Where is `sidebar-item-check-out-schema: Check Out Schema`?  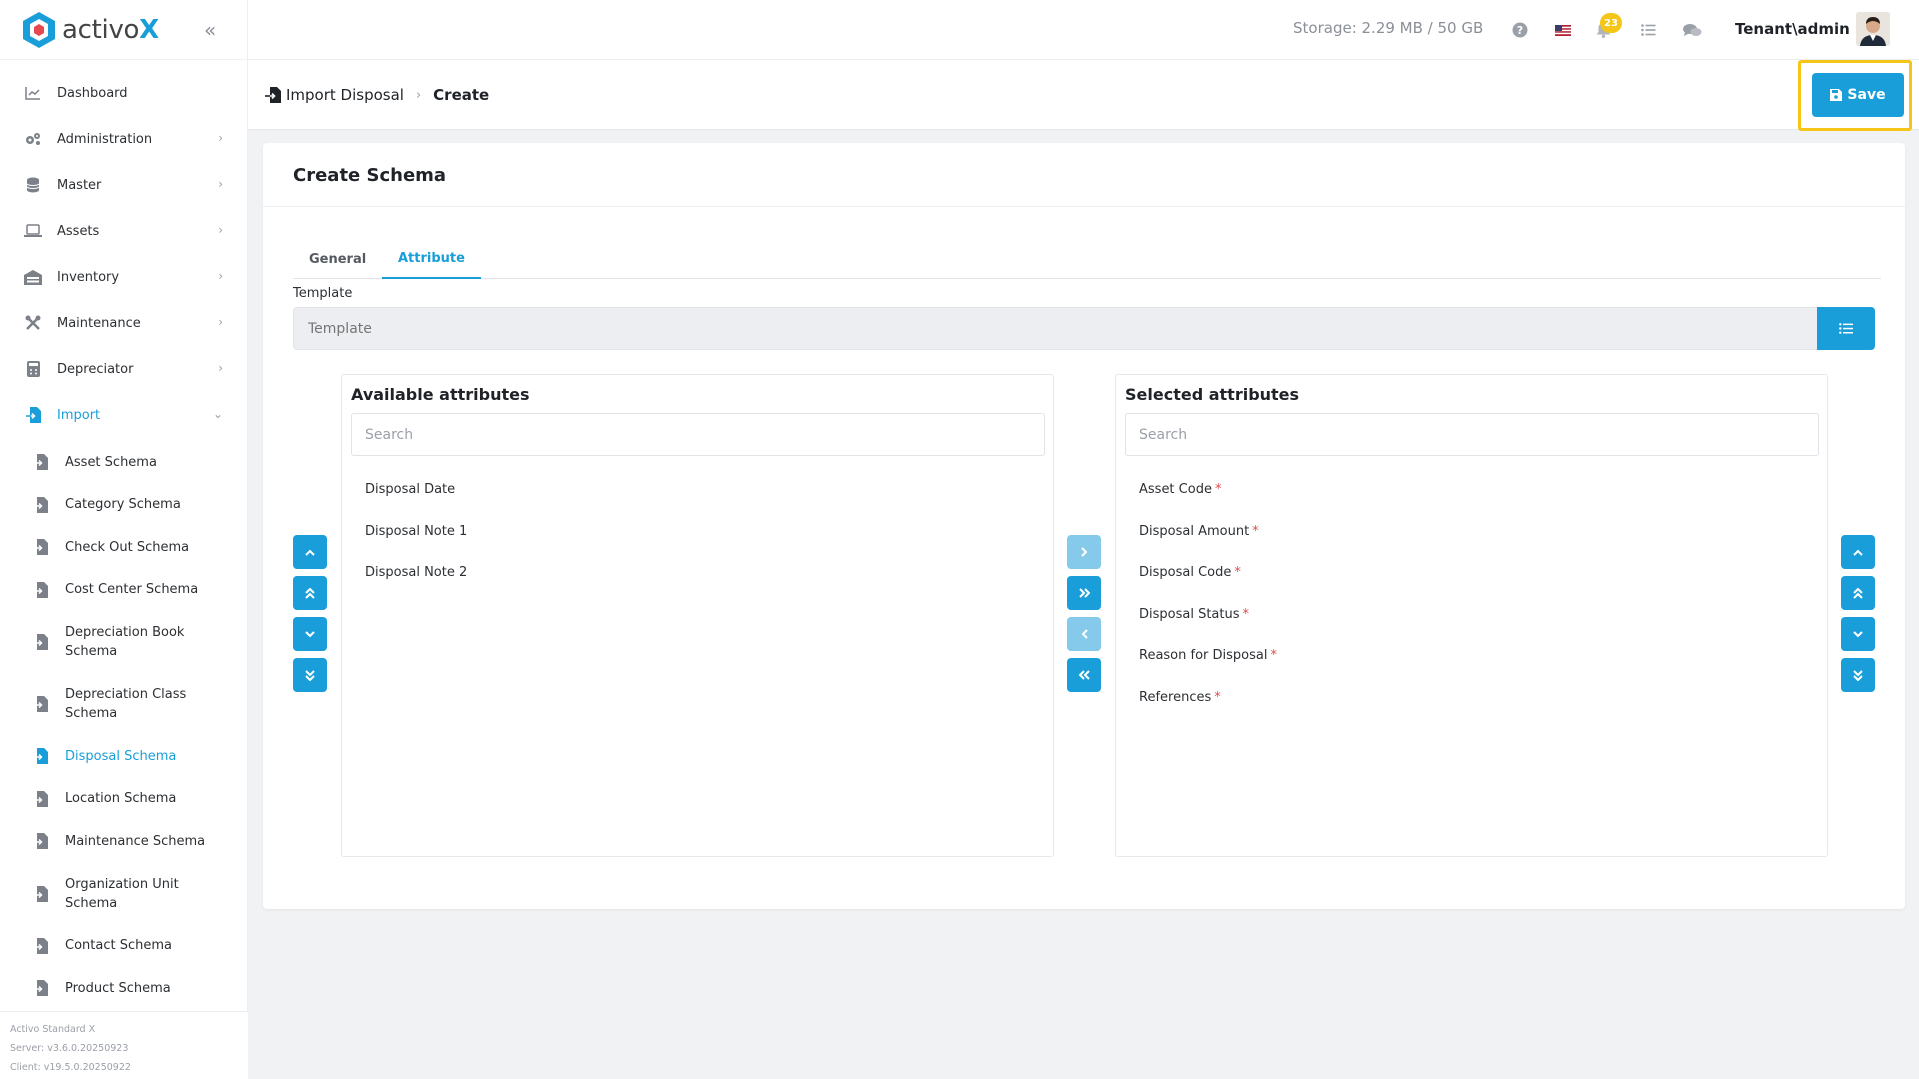
sidebar-item-check-out-schema: Check Out Schema is located at coordinates (123, 547).